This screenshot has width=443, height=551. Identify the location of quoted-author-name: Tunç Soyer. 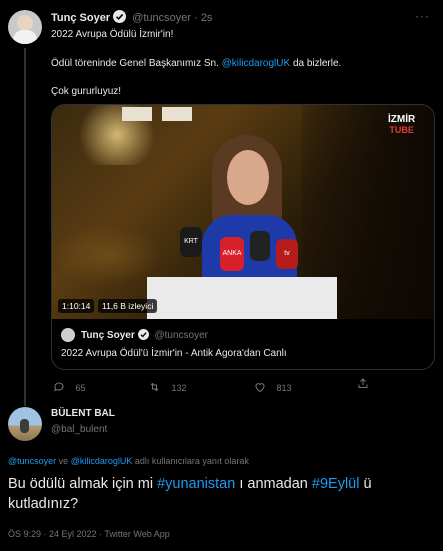
(108, 335).